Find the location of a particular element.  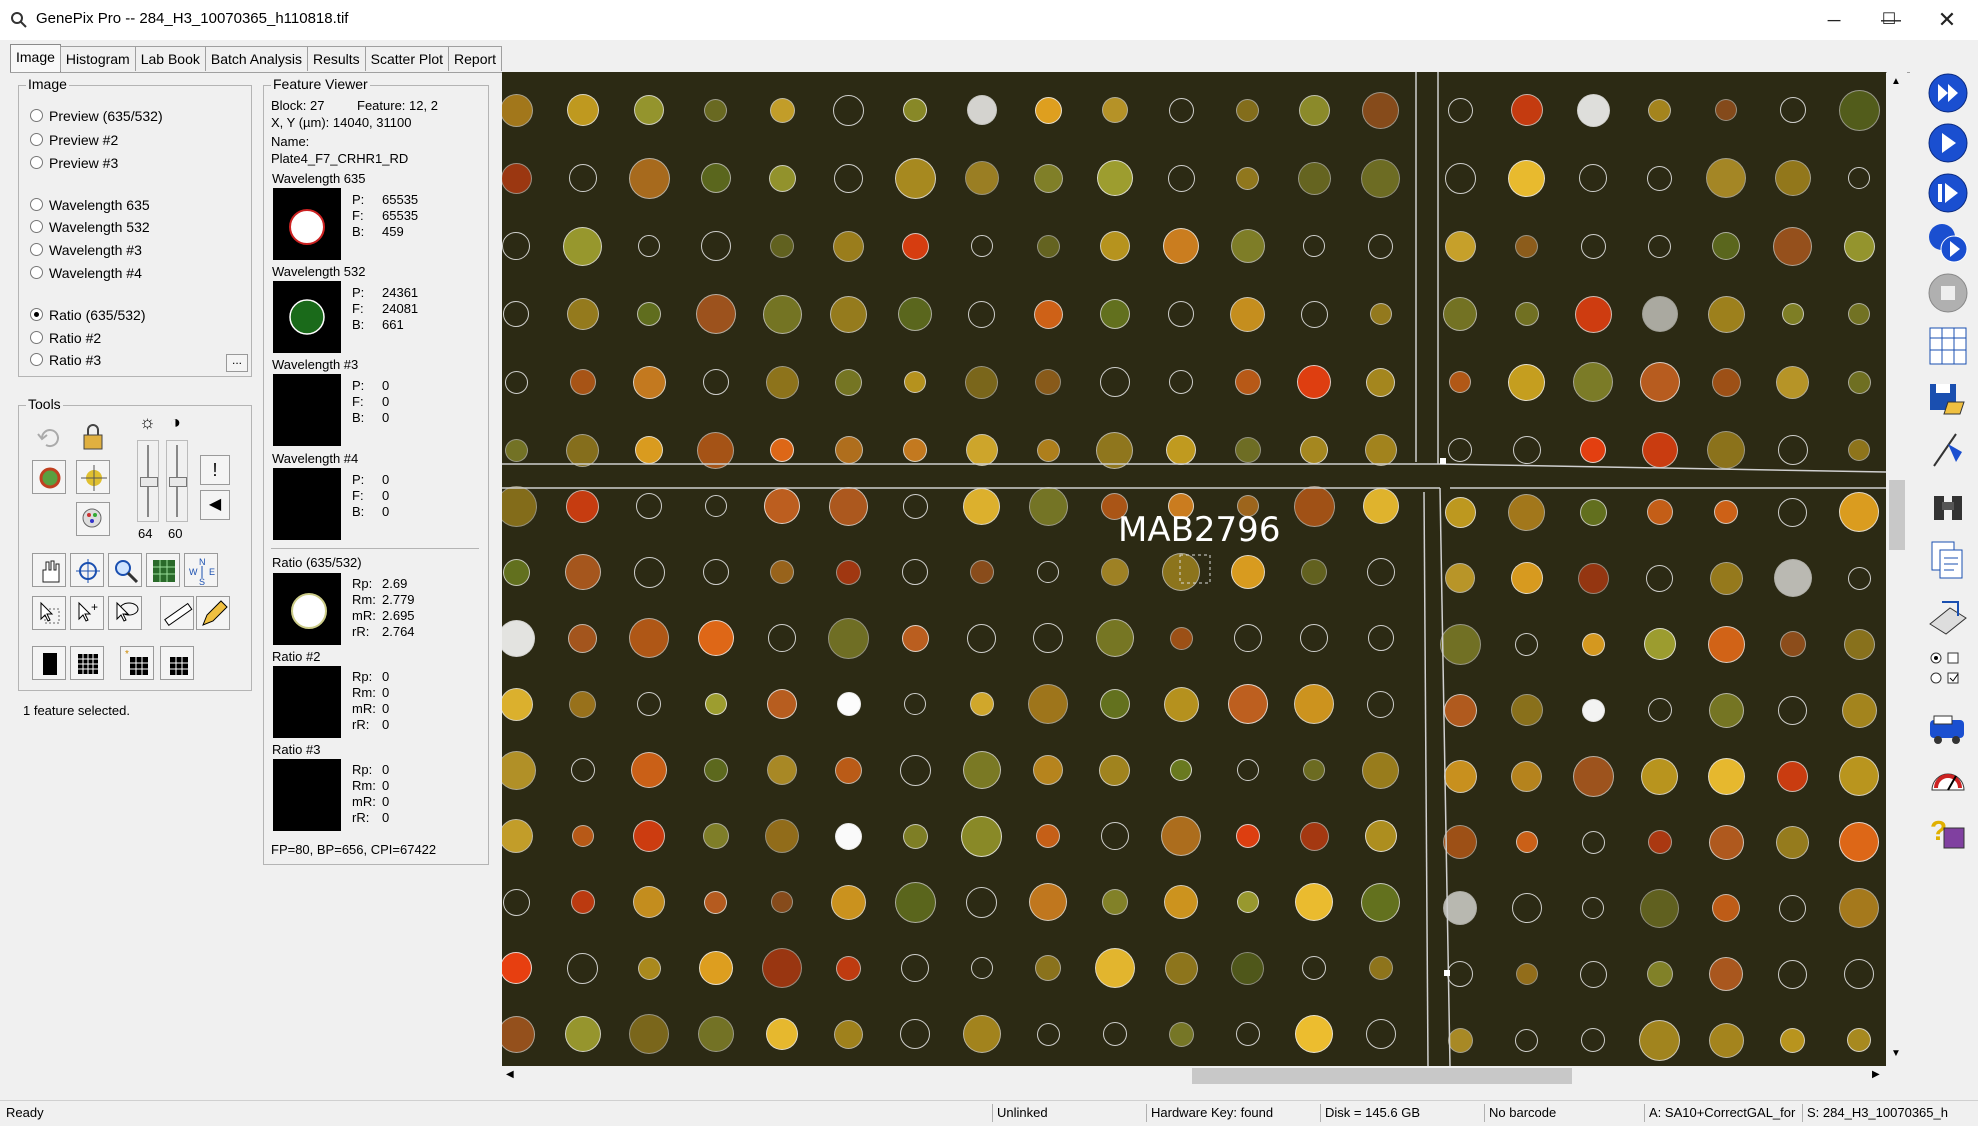

gauge-icon is located at coordinates (1948, 780).